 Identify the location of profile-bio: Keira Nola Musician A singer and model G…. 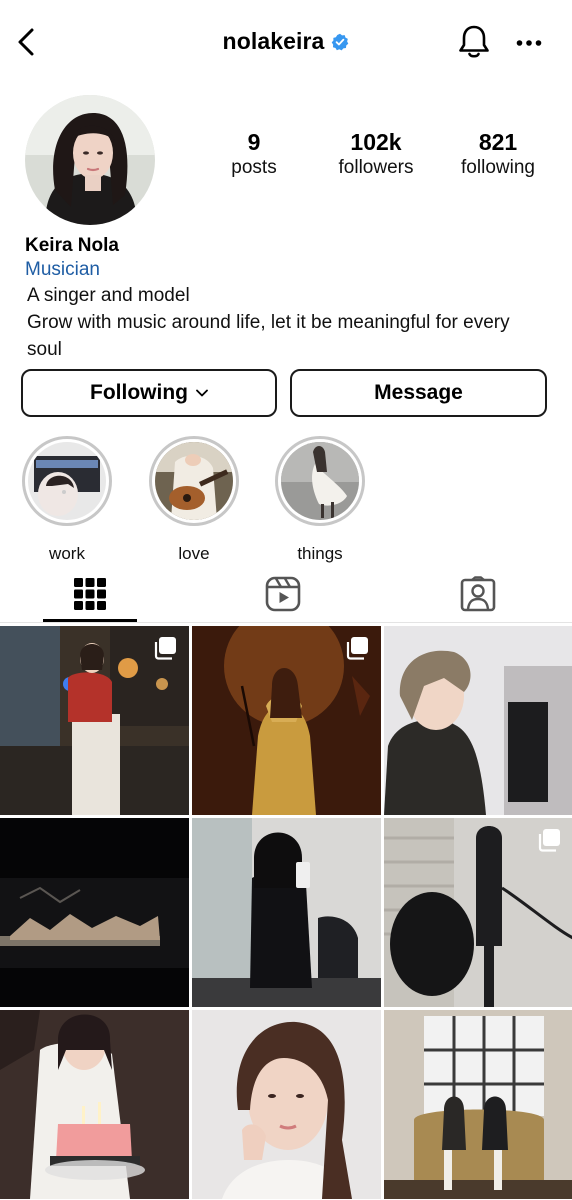
(287, 298).